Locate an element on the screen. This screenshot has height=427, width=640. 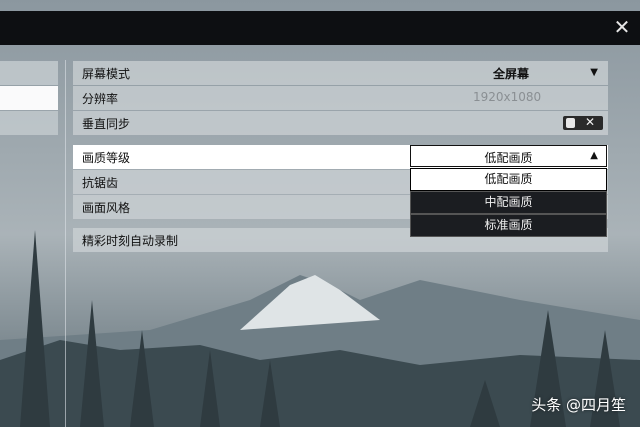
quality-dropdown-value: 低配画质 is located at coordinates (508, 158).